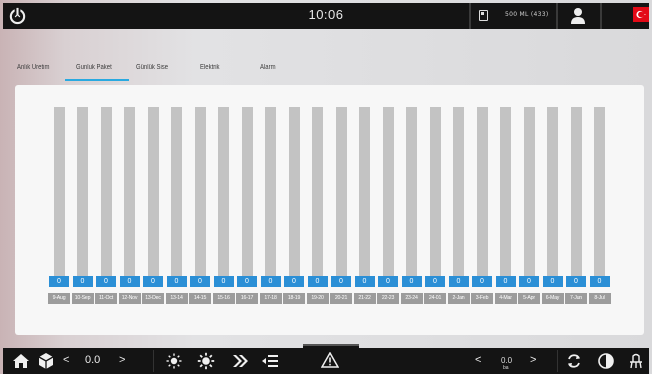 The image size is (652, 374). Describe the element at coordinates (33, 67) in the screenshot. I see `tab-anlik-uretim: Anlık Uretim` at that location.